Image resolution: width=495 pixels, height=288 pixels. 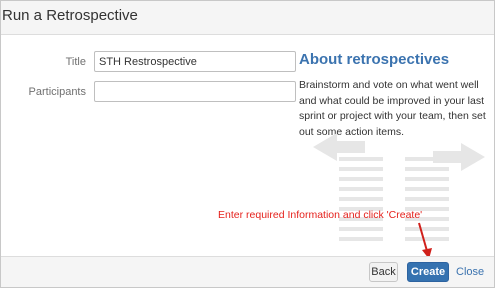 I want to click on annotation-arrow-icon, so click(x=425, y=240).